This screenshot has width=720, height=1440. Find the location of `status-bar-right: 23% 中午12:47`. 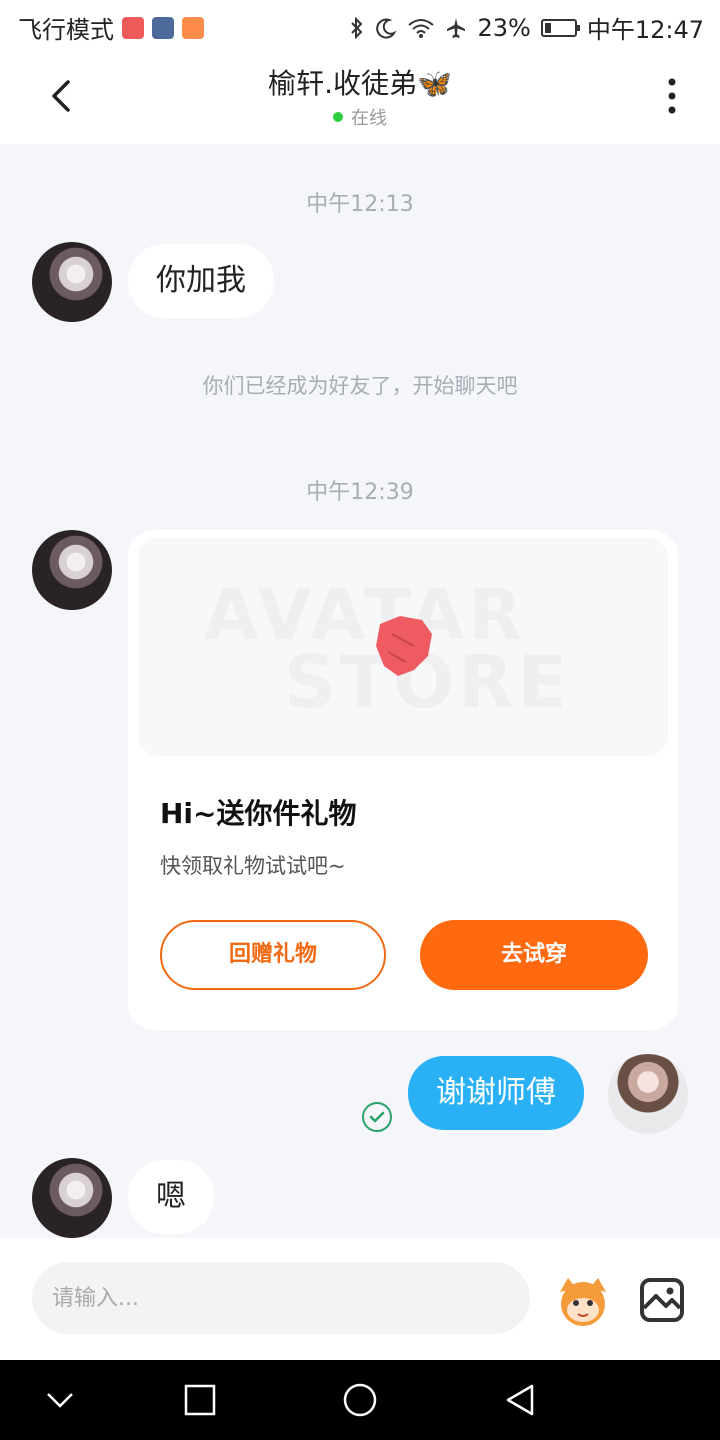

status-bar-right: 23% 中午12:47 is located at coordinates (526, 27).